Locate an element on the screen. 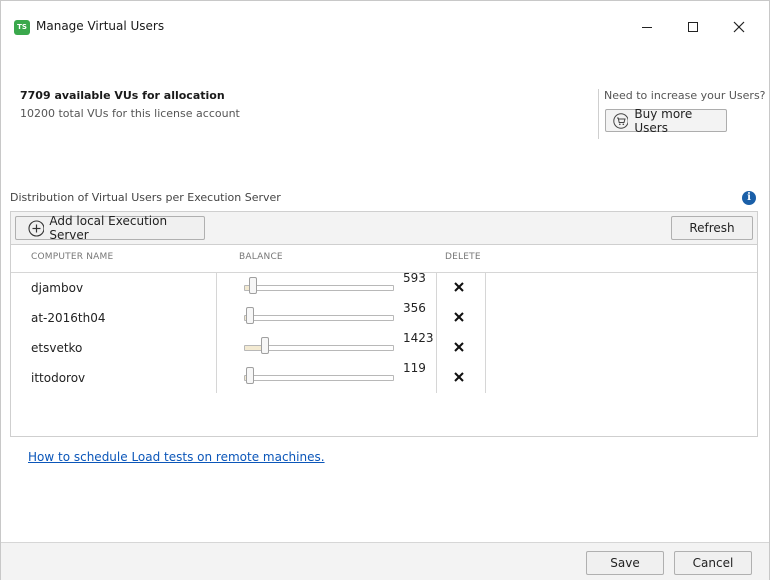 This screenshot has height=580, width=770. minimize-button is located at coordinates (647, 27).